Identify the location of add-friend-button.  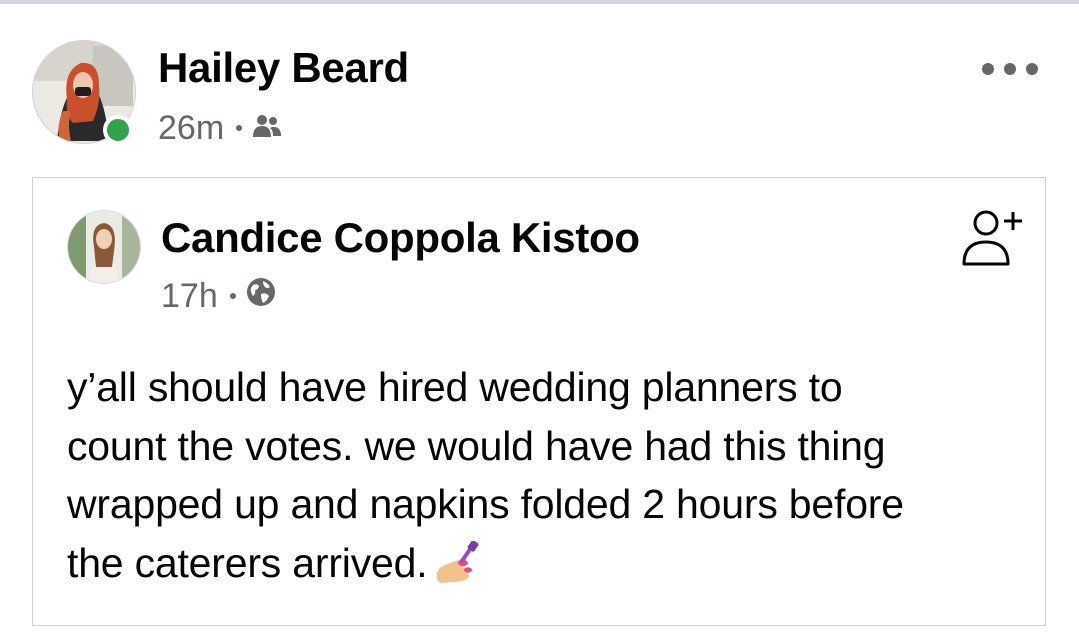
(993, 237).